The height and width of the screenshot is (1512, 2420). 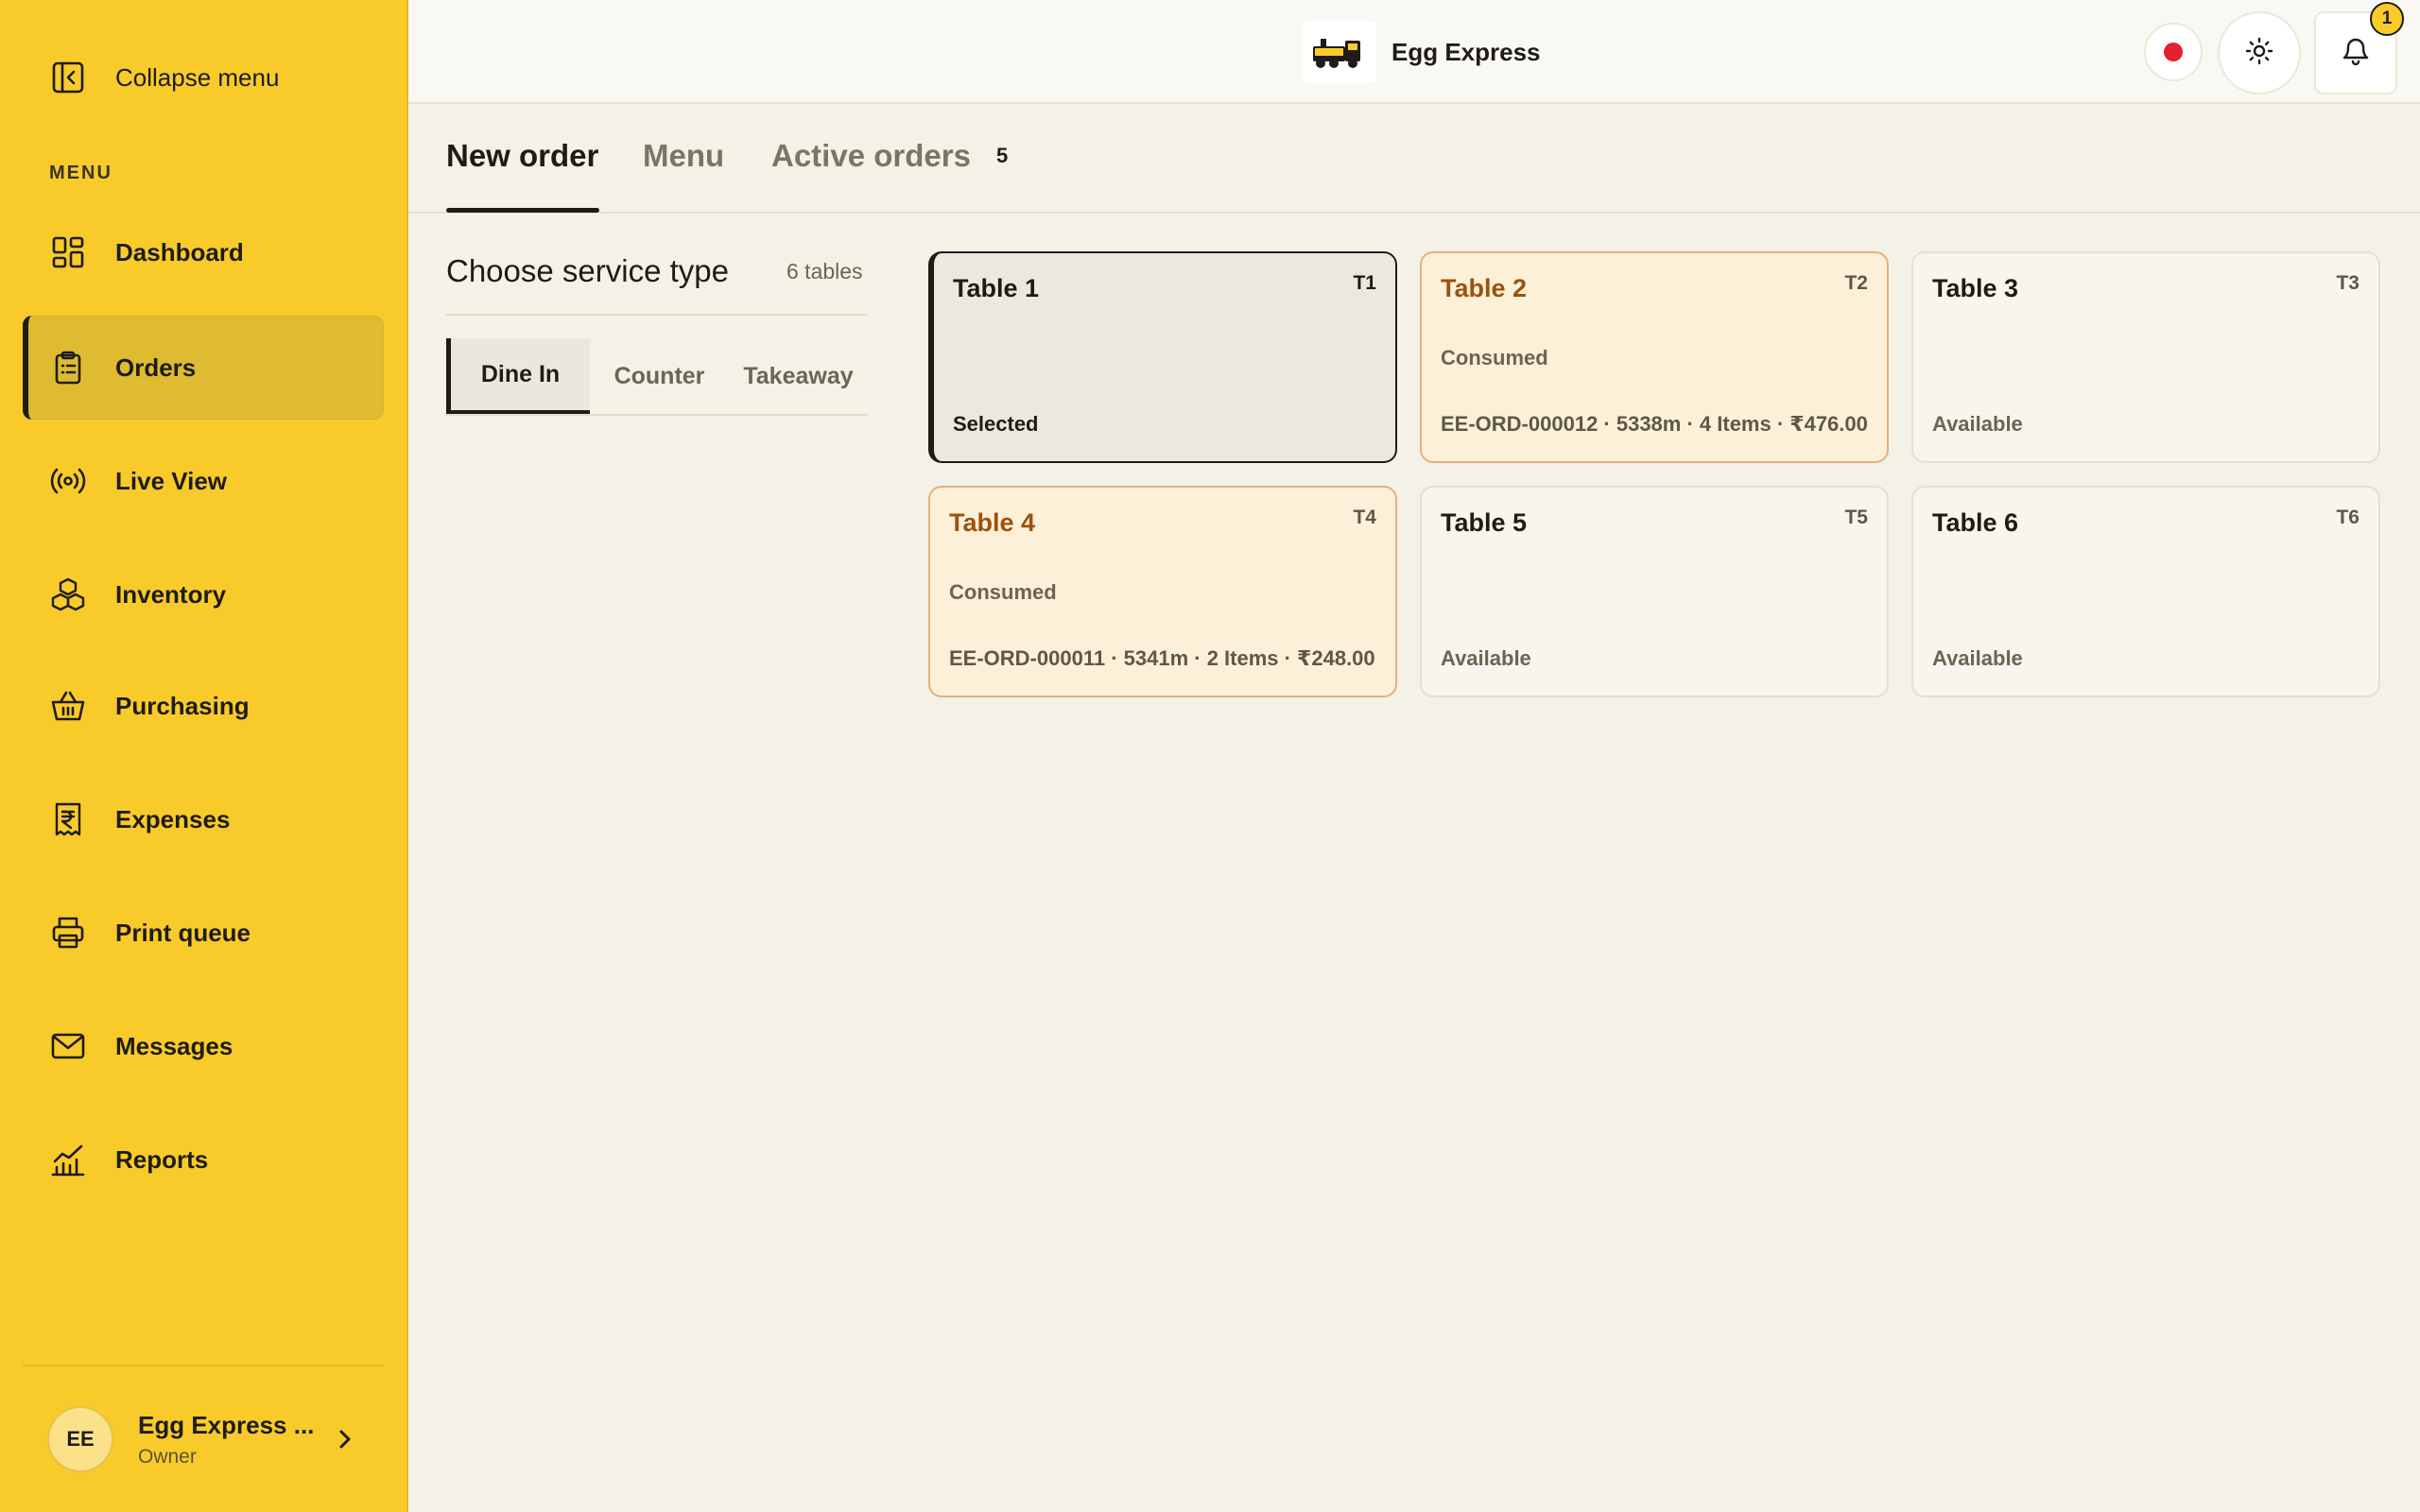 I want to click on table-card-3: Table 3 T3 Available, so click(x=2145, y=357).